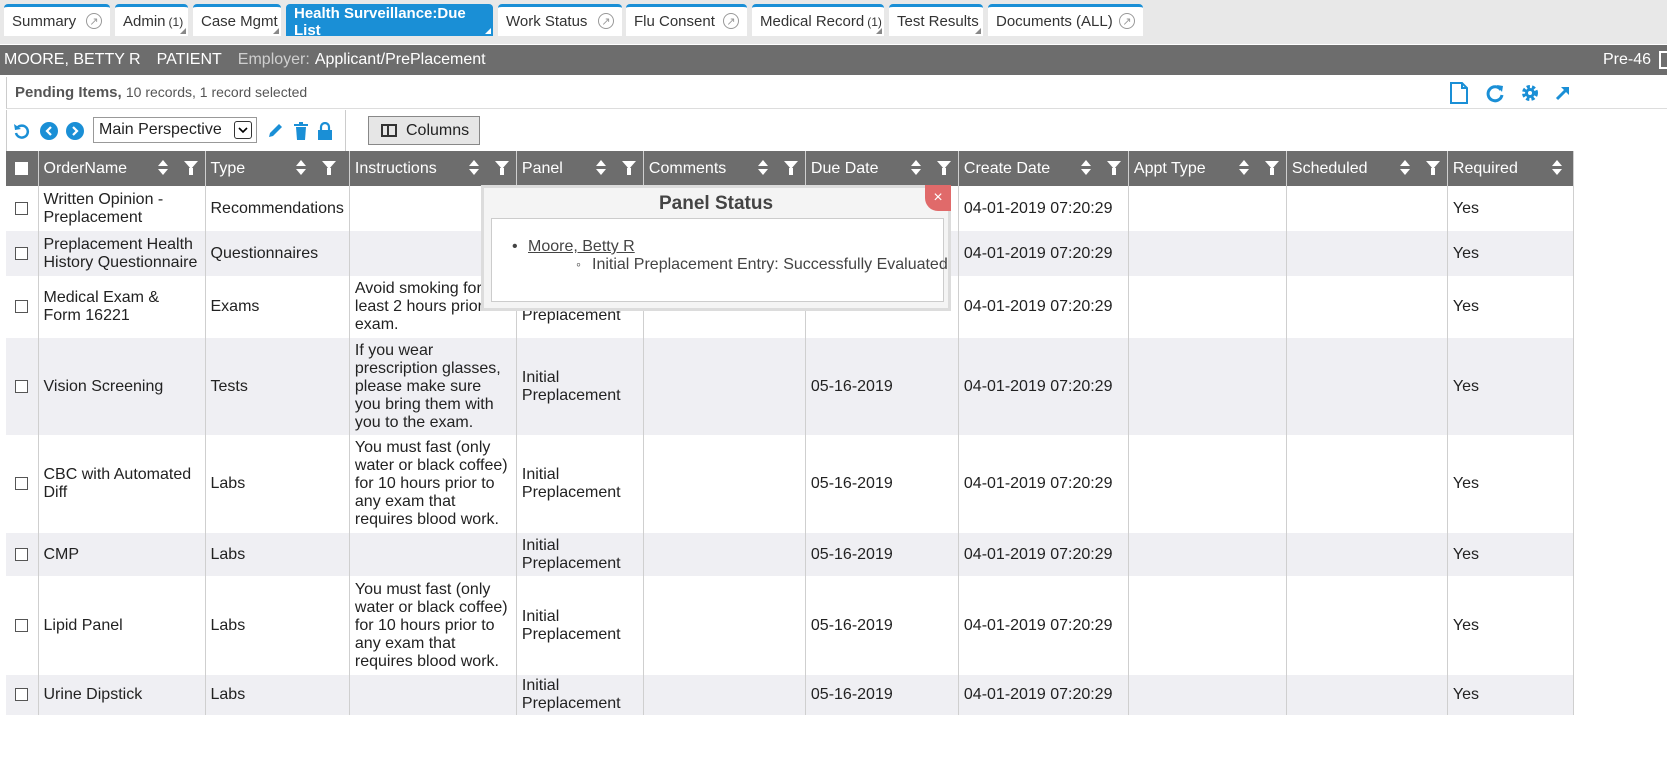 The width and height of the screenshot is (1667, 758). Describe the element at coordinates (22, 168) in the screenshot. I see `select-all-checkbox` at that location.